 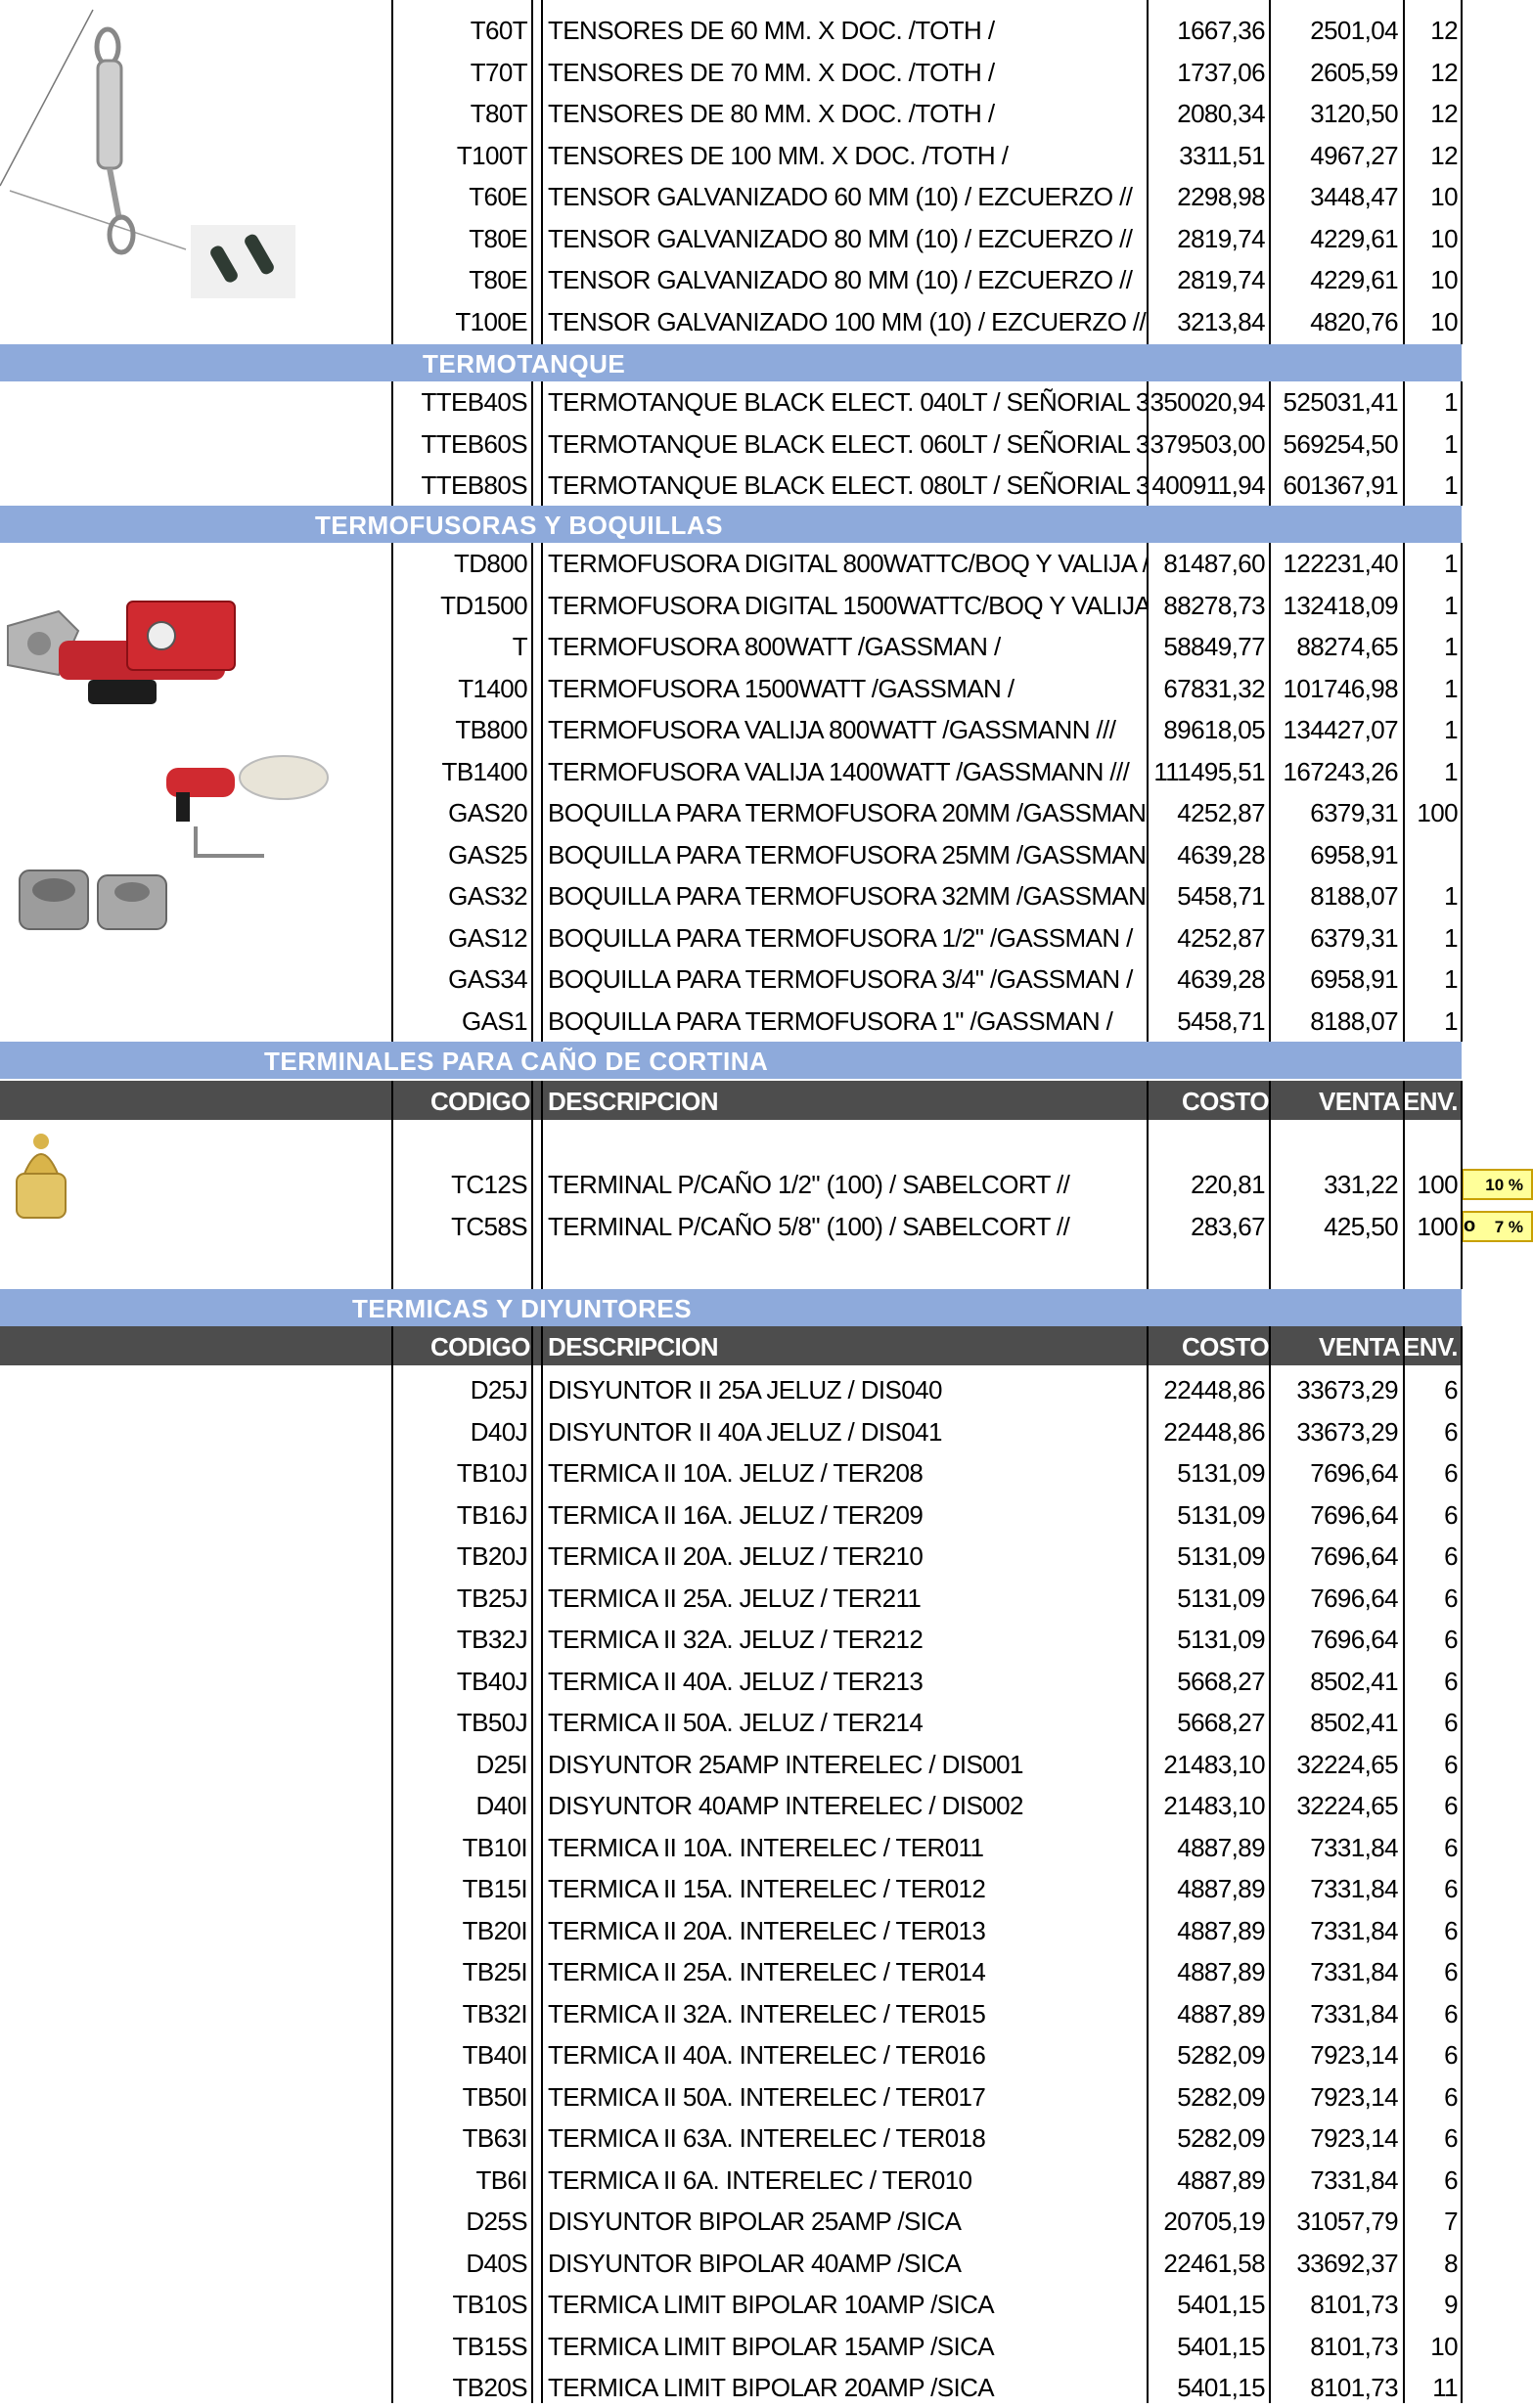 I want to click on cell-venta: 32224,65, so click(x=1347, y=1764).